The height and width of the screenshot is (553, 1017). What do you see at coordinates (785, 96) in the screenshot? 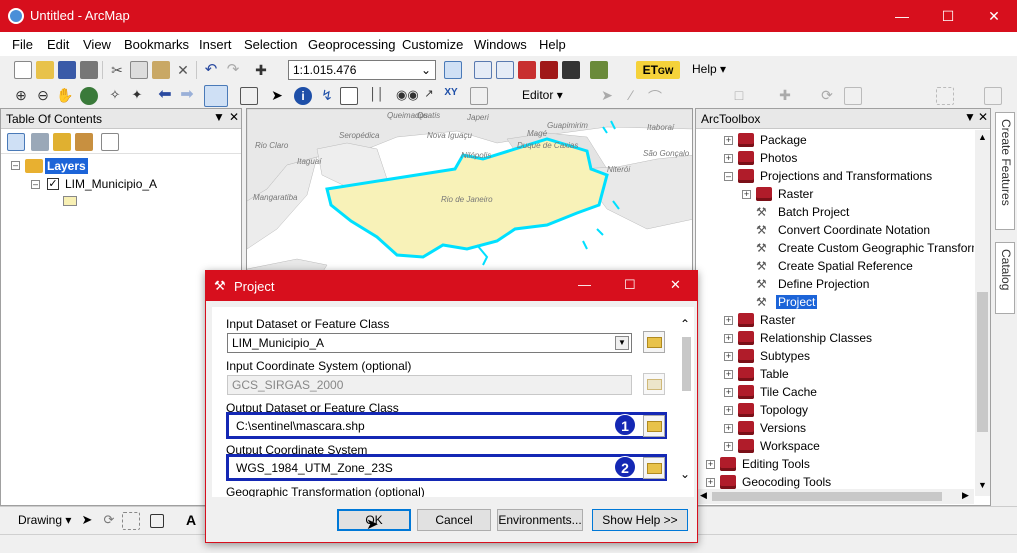
I see `split-tool-icon: ✚` at bounding box center [785, 96].